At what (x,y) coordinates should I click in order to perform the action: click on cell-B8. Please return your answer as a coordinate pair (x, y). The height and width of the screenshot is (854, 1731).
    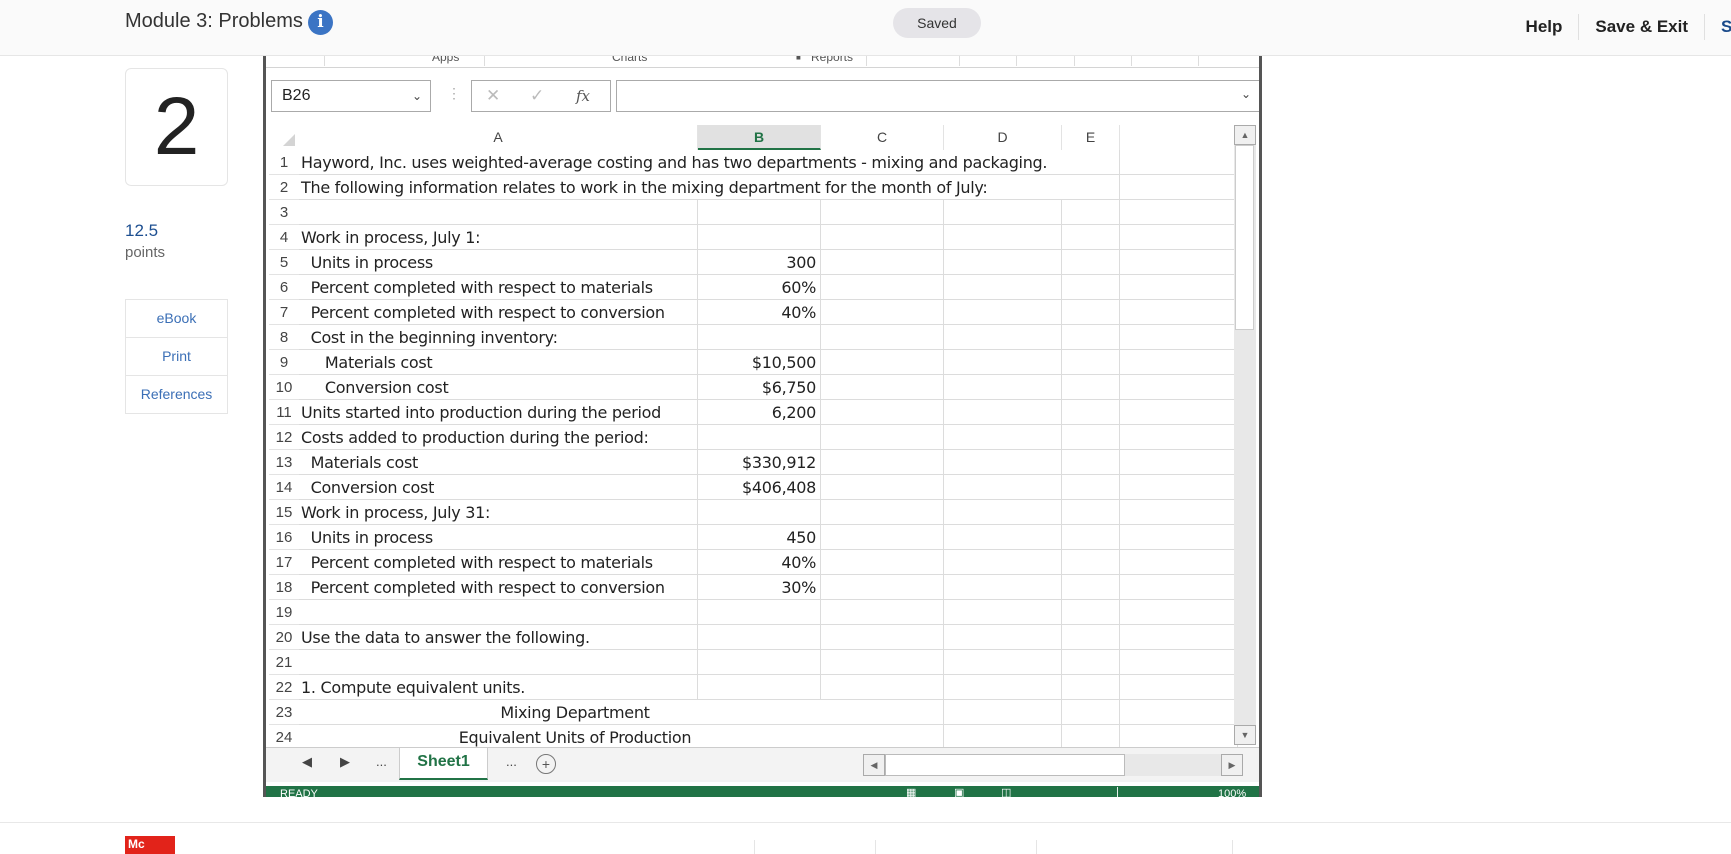
    Looking at the image, I should click on (759, 337).